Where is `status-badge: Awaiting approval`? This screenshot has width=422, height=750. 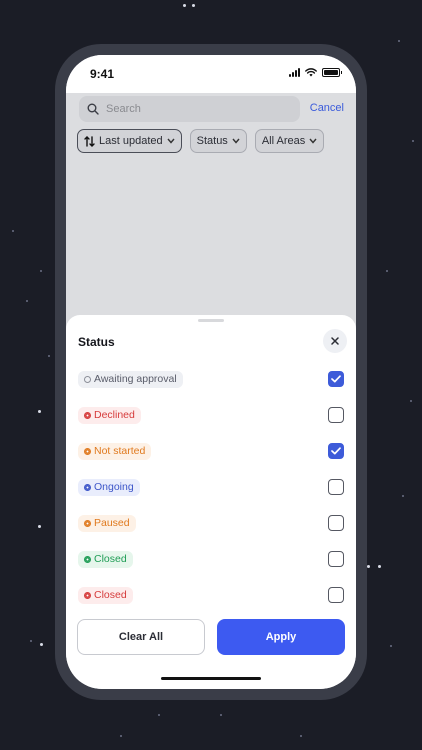
status-badge: Awaiting approval is located at coordinates (130, 379).